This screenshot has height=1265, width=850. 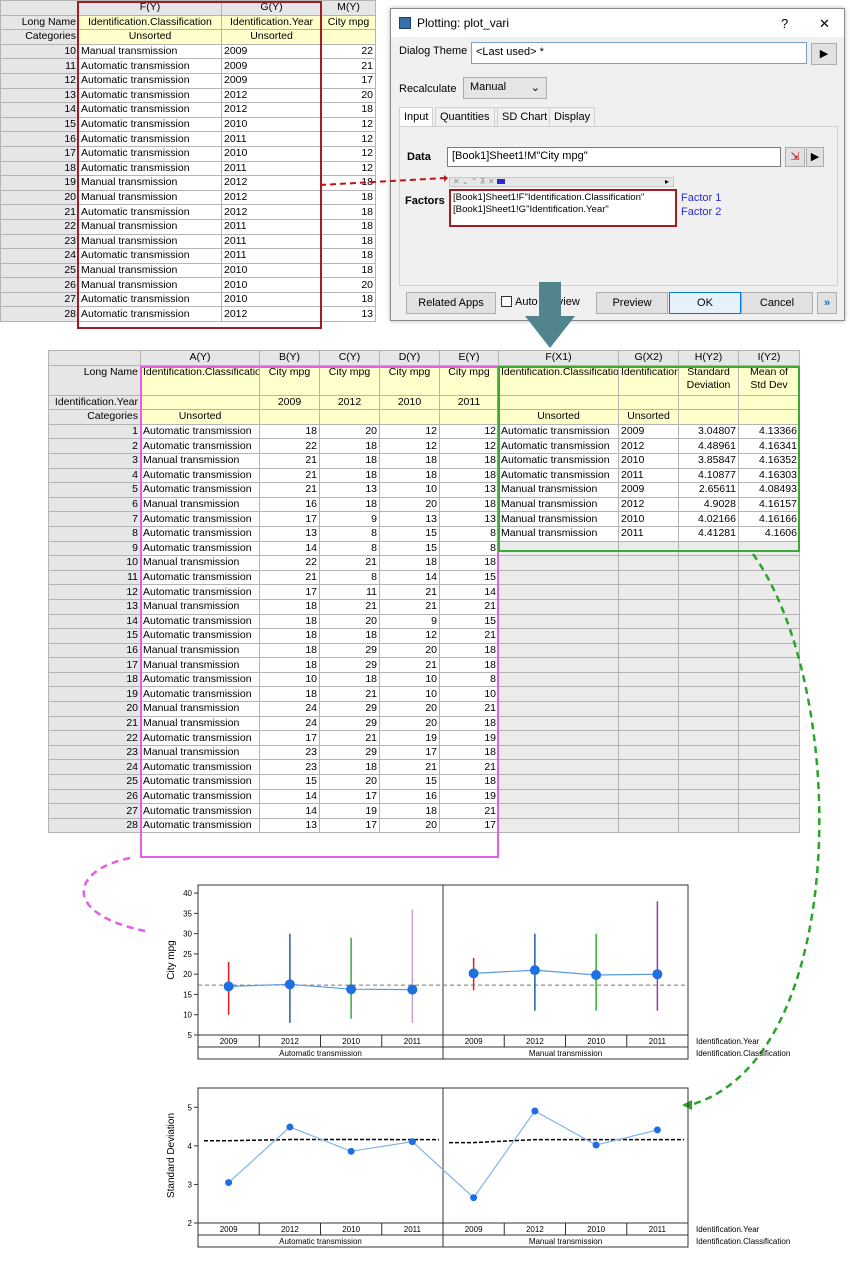 What do you see at coordinates (187, 1015) in the screenshot?
I see `y-tick-label: 10` at bounding box center [187, 1015].